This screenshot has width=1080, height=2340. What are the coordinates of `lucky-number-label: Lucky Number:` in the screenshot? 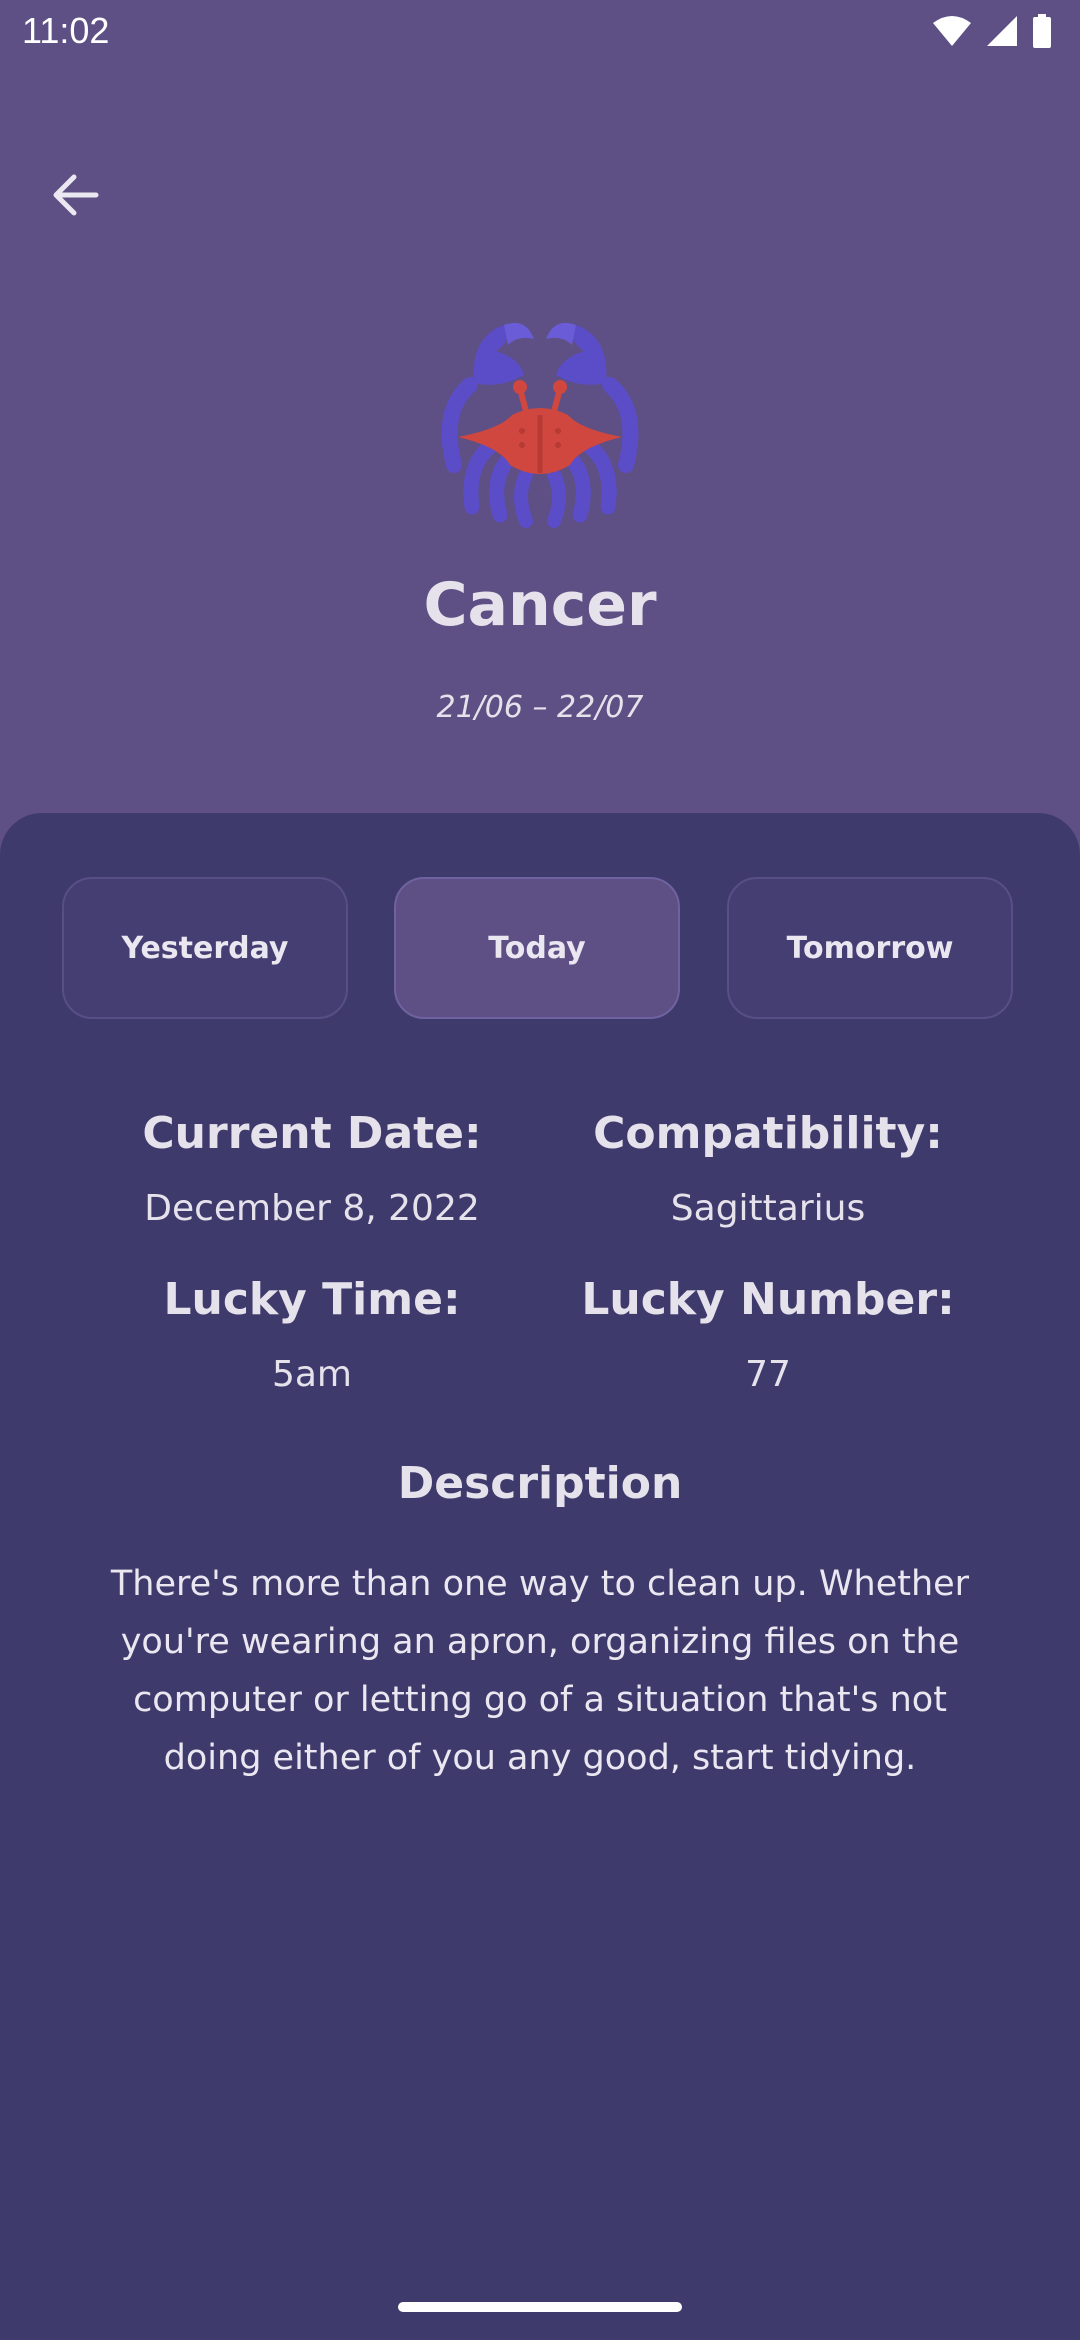 It's located at (768, 1299).